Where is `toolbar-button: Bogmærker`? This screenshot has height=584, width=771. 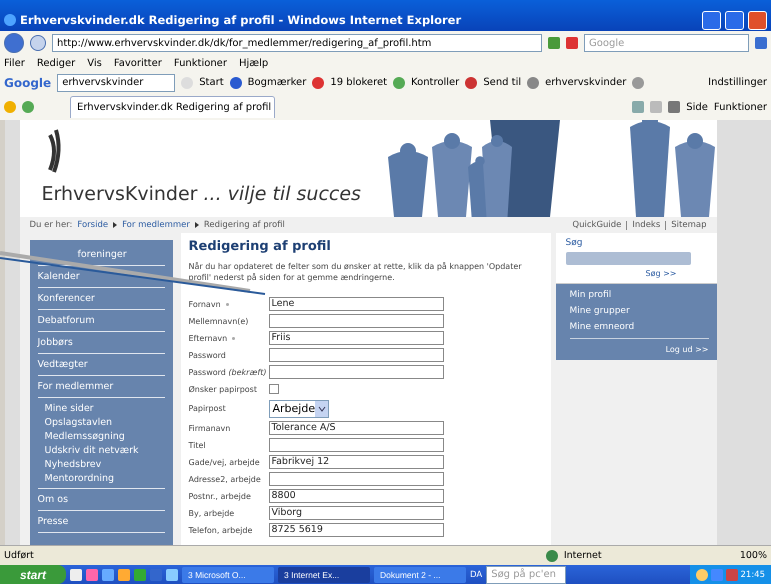 toolbar-button: Bogmærker is located at coordinates (277, 82).